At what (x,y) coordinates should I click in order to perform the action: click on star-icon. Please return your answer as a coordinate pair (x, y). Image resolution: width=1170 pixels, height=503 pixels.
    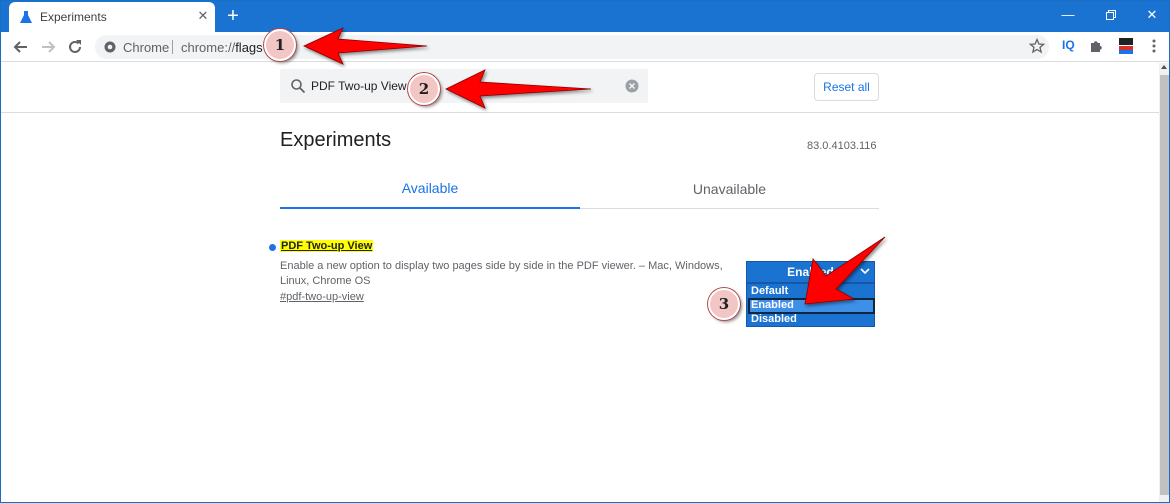
    Looking at the image, I should click on (1037, 46).